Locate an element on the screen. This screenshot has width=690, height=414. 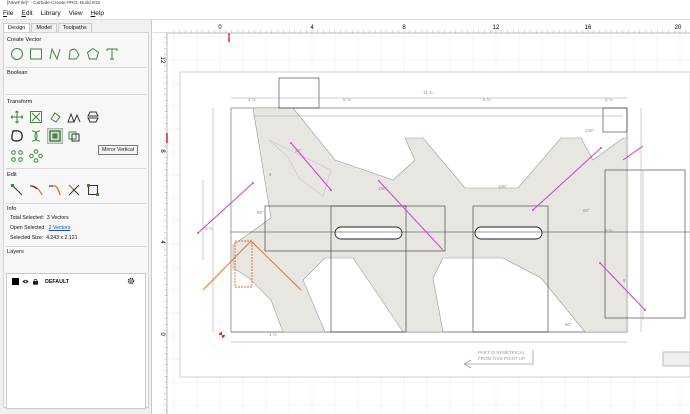
reference-logo-fragment is located at coordinates (676, 359).